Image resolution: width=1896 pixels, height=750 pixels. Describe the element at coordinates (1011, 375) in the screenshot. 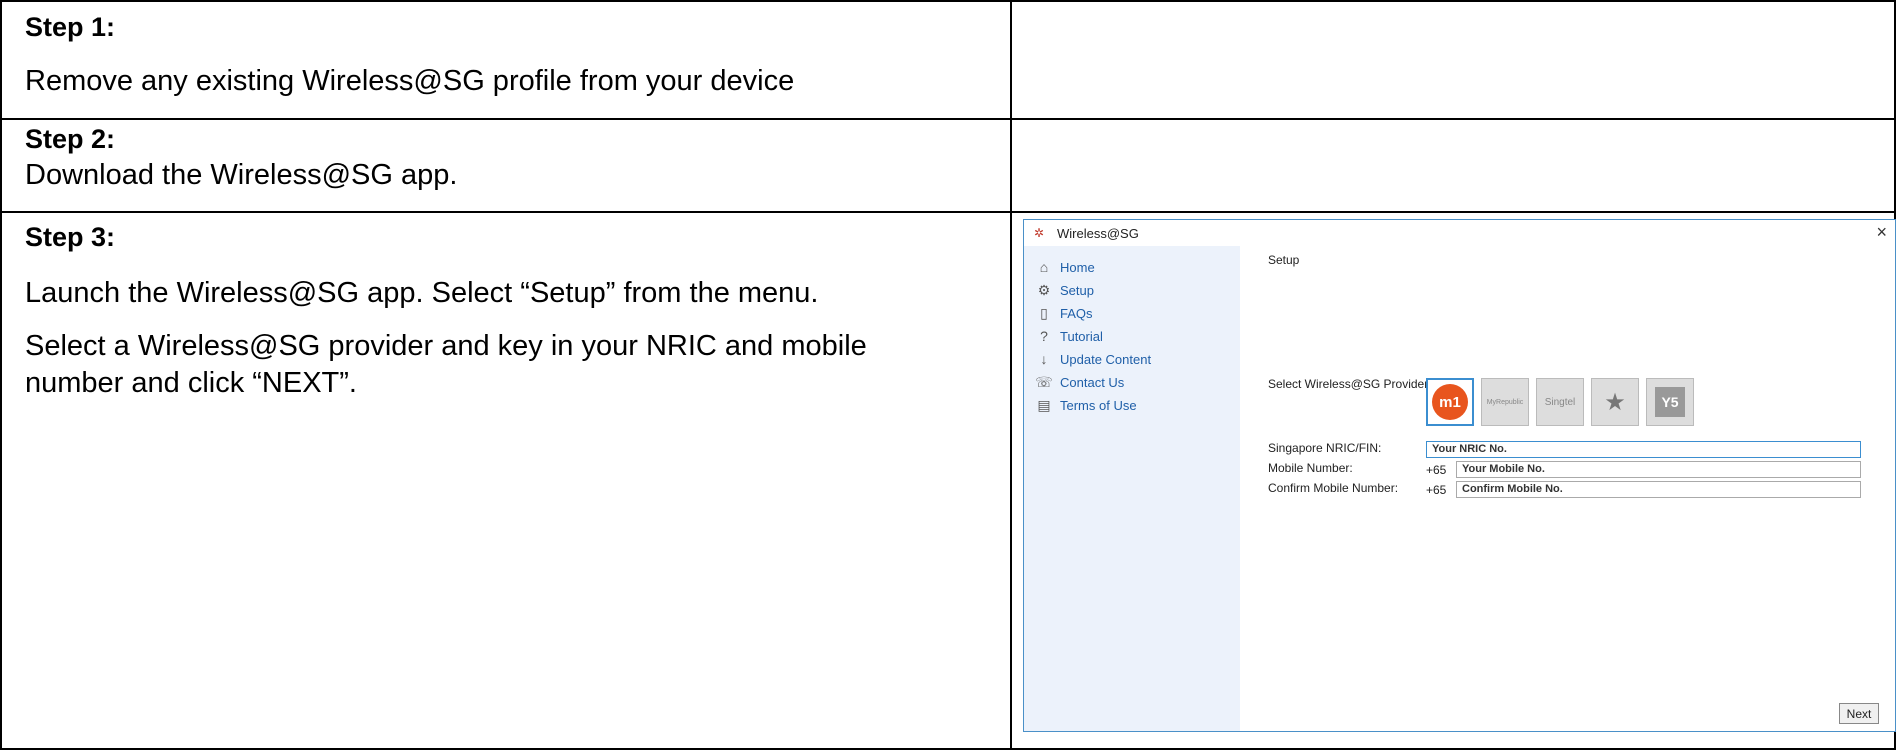

I see `table-column-divider` at that location.